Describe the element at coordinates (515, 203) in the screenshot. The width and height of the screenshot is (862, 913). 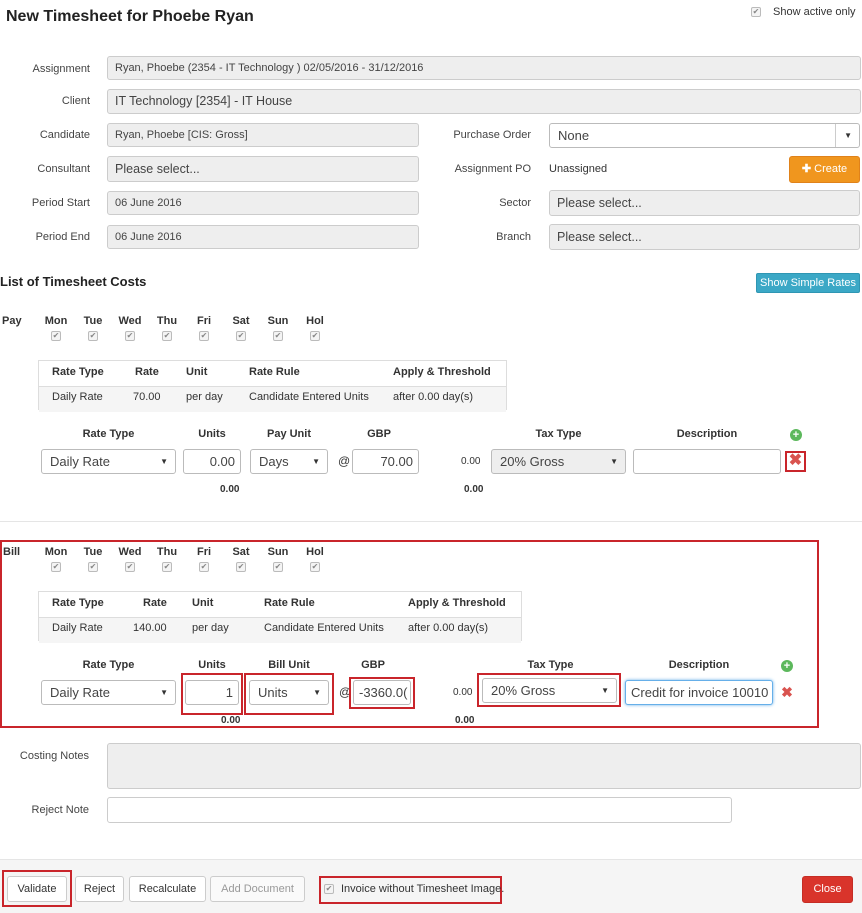
I see `sector-label: Sector` at that location.